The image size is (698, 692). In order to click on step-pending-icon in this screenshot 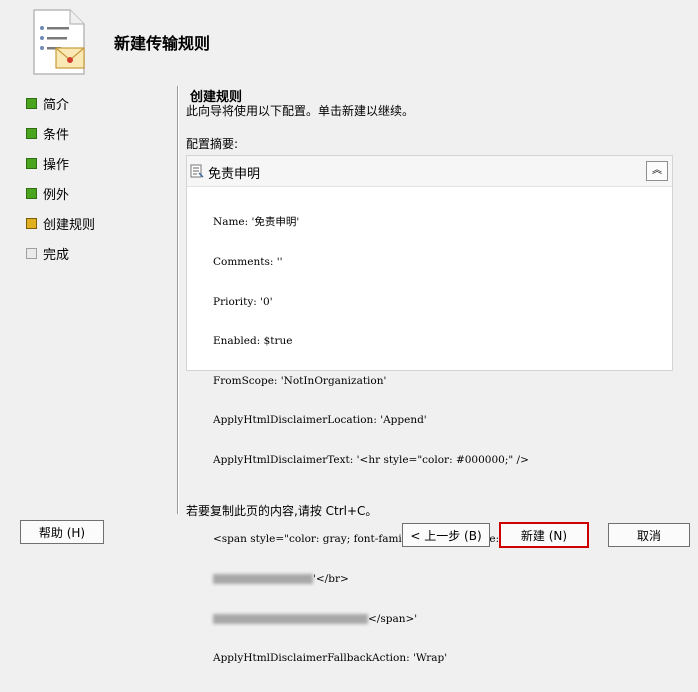, I will do `click(31, 253)`.